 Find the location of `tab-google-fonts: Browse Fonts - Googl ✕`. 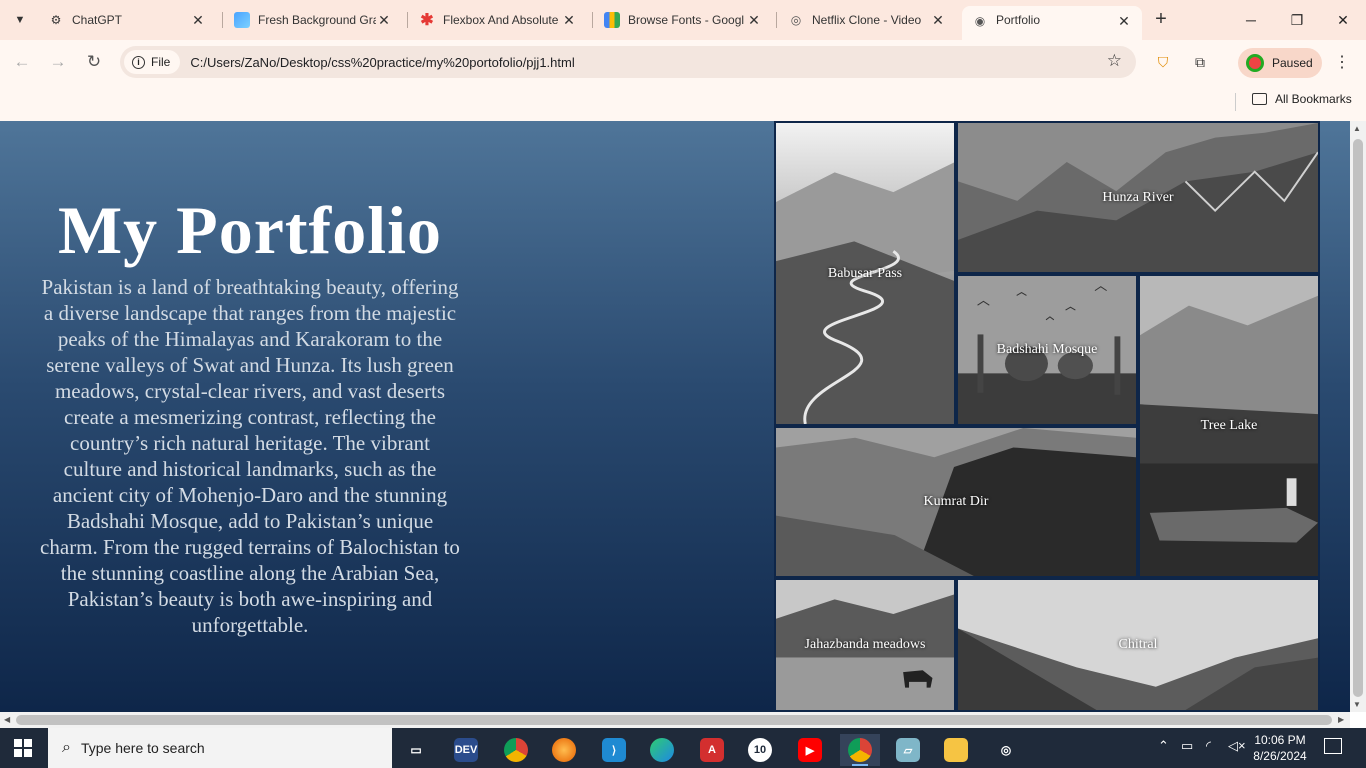

tab-google-fonts: Browse Fonts - Googl ✕ is located at coordinates (683, 20).